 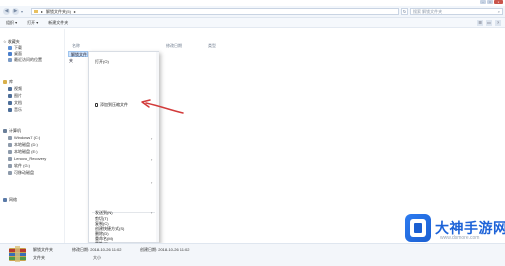 I want to click on toolbar: 组织 ▾ 打开 ▾ 新建文件夹 ☰ ▭ ?, so click(x=252, y=23).